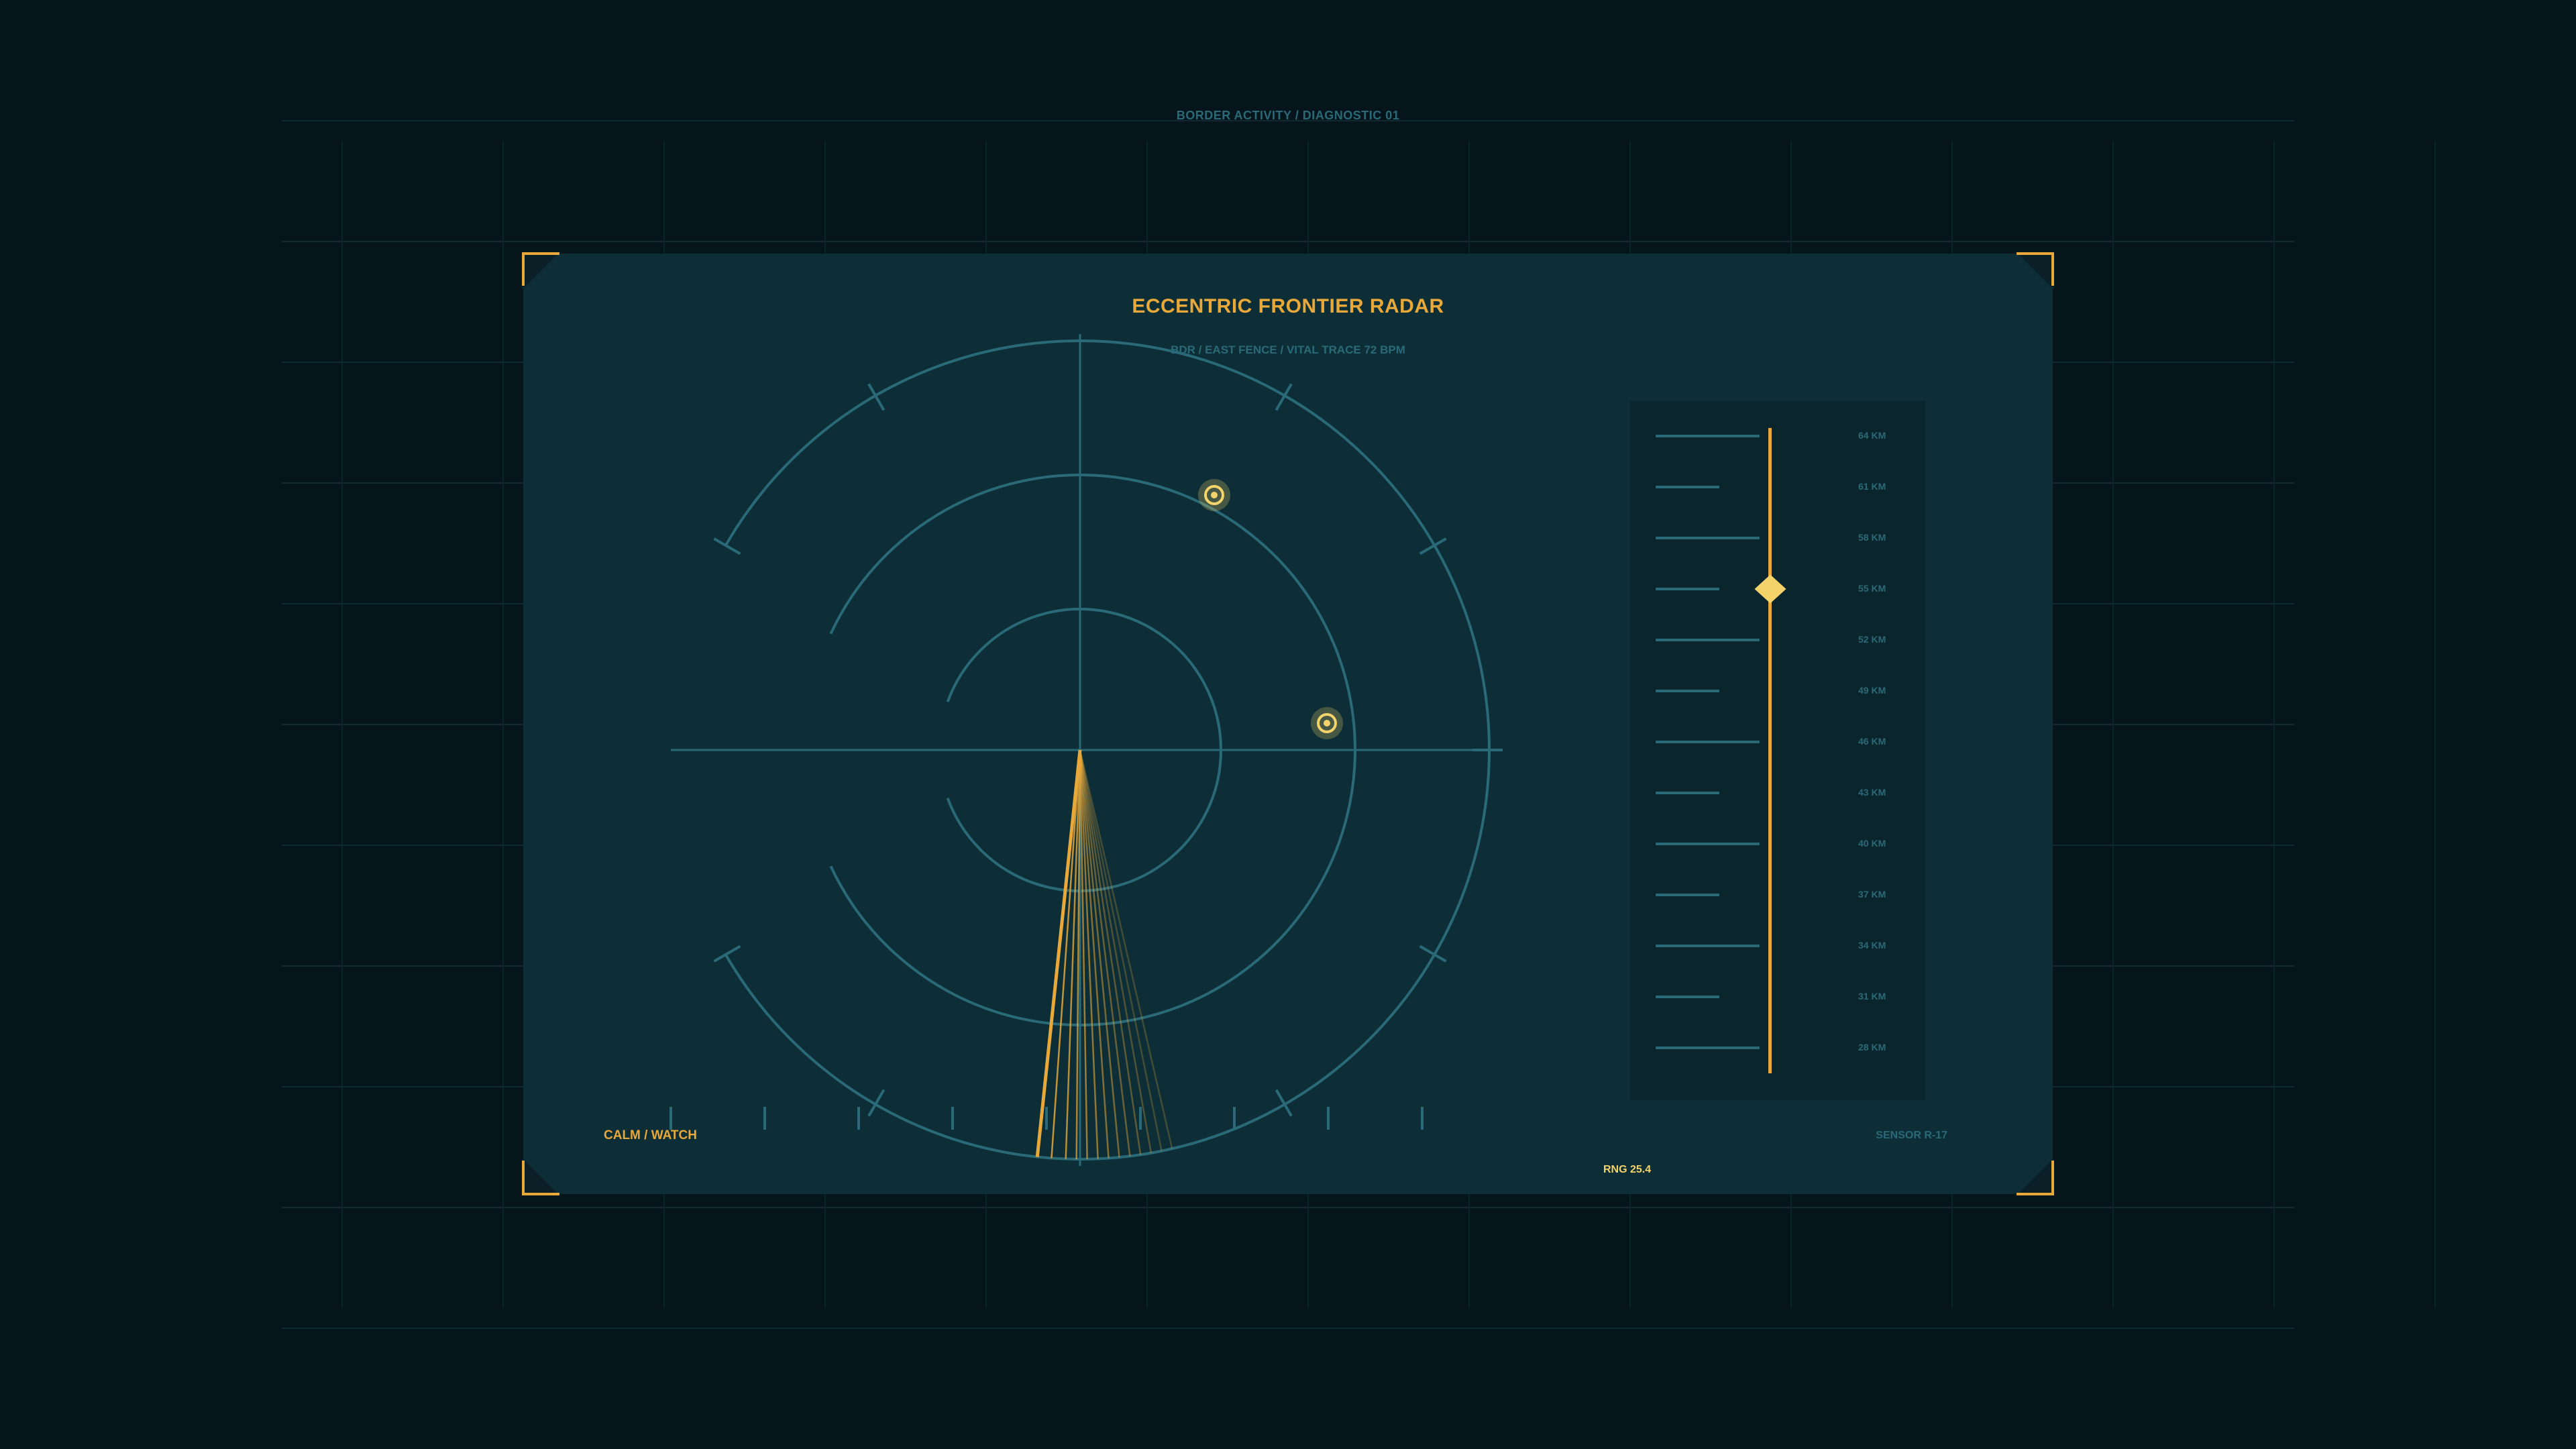  What do you see at coordinates (1777, 640) in the screenshot?
I see `range-scale-row: 52 KM` at bounding box center [1777, 640].